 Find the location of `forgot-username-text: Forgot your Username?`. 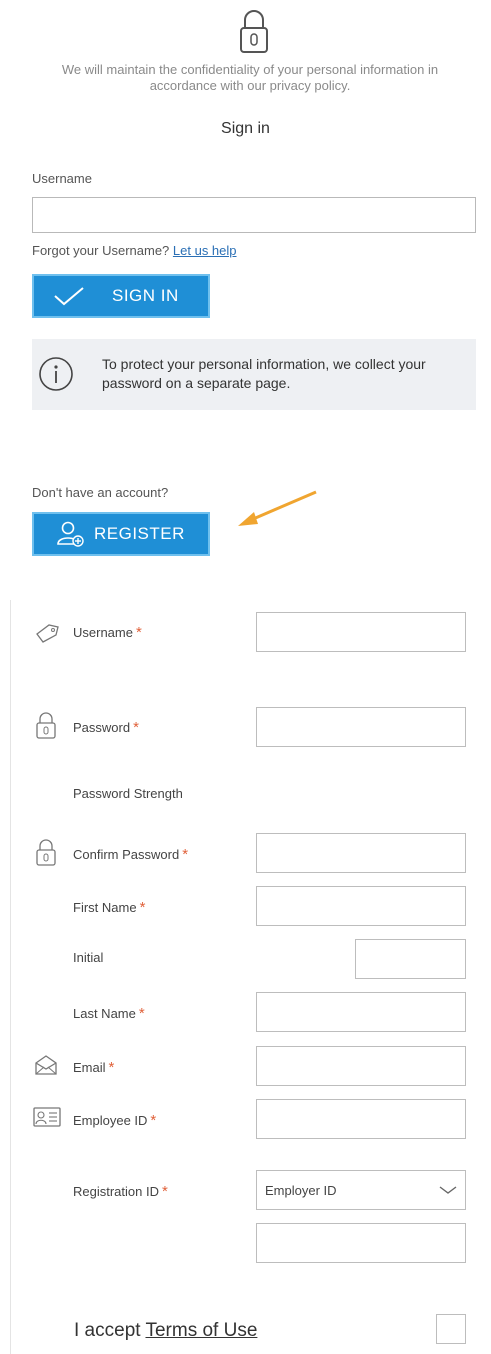

forgot-username-text: Forgot your Username? is located at coordinates (101, 250).